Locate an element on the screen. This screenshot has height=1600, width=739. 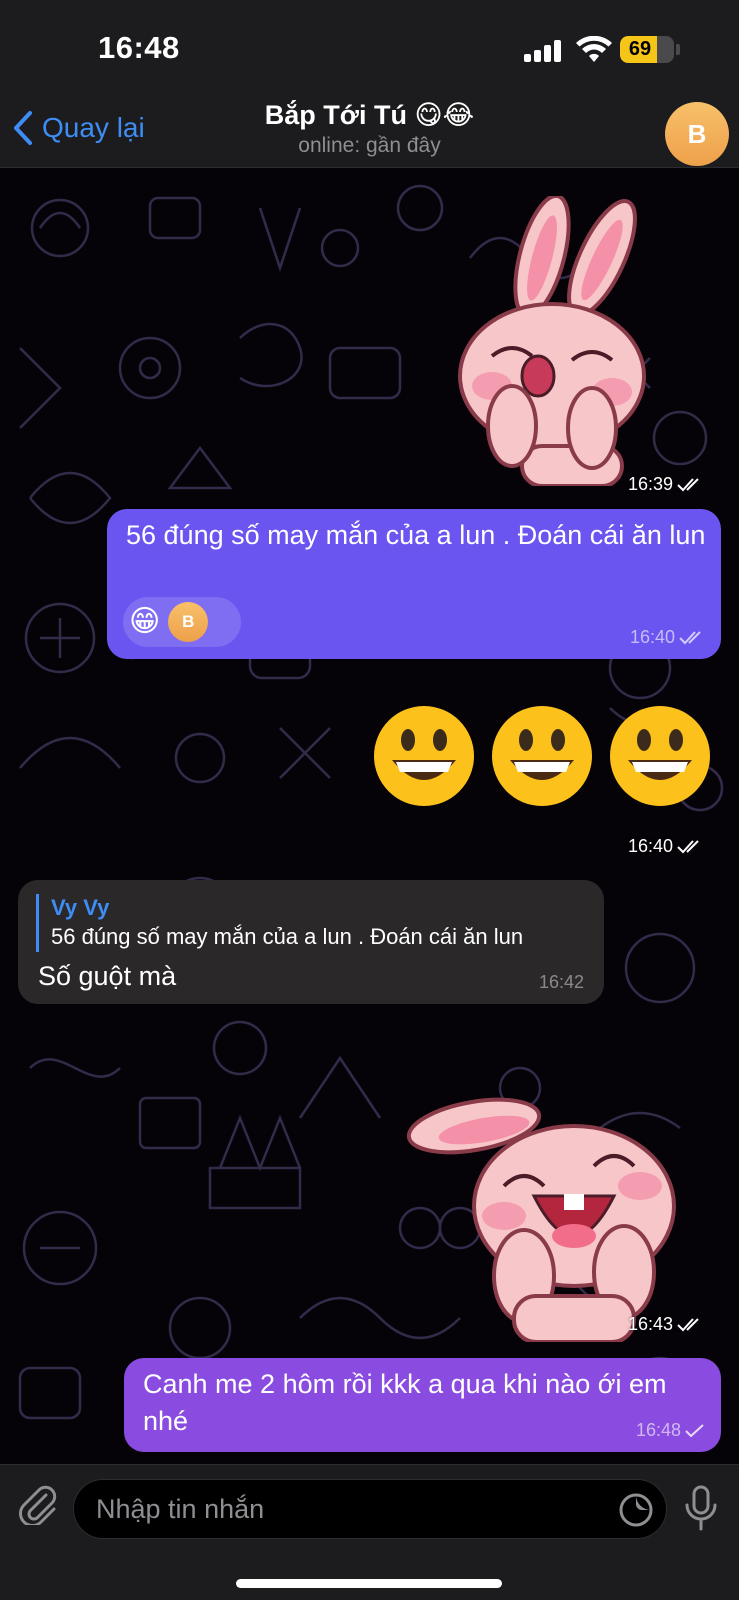
battery-icon: 69 is located at coordinates (647, 49).